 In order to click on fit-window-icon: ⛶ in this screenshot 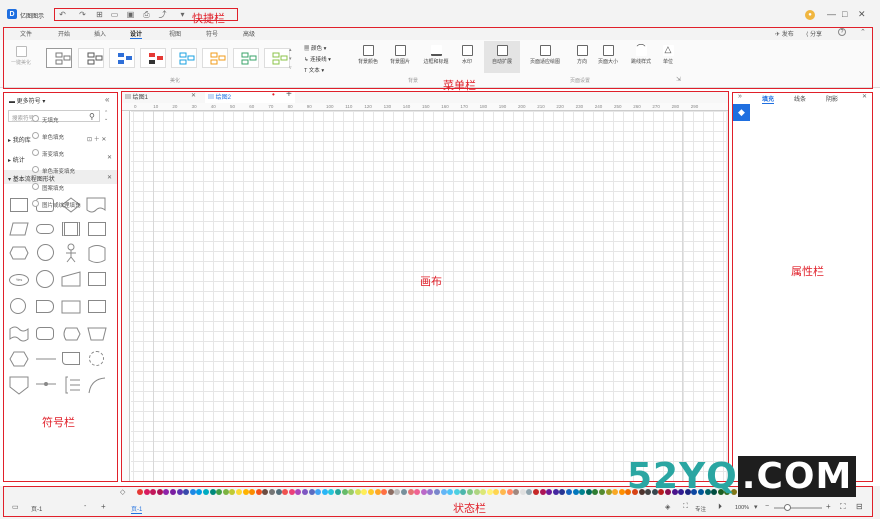, I will do `click(843, 507)`.